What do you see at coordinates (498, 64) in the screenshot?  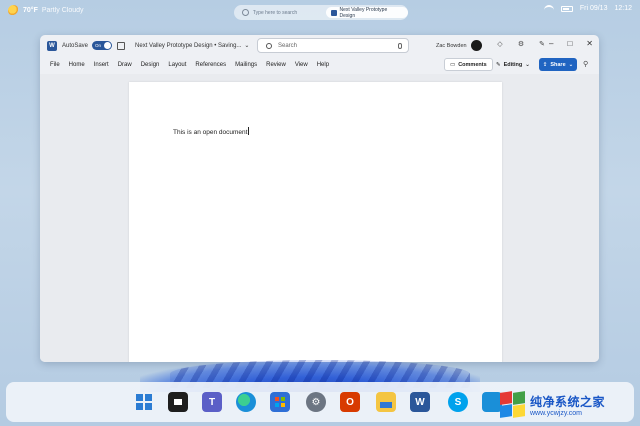 I see `pencil-icon: ✎` at bounding box center [498, 64].